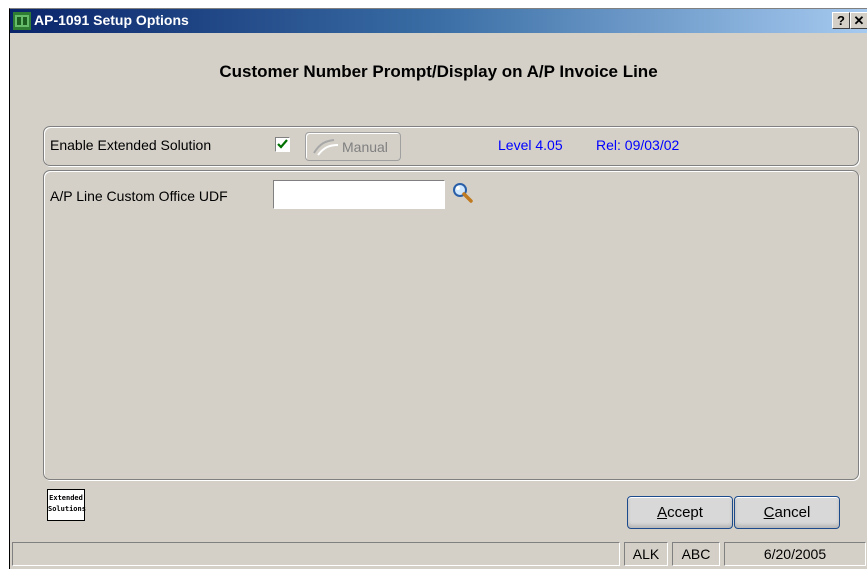 The width and height of the screenshot is (867, 570). Describe the element at coordinates (316, 554) in the screenshot. I see `status-message` at that location.